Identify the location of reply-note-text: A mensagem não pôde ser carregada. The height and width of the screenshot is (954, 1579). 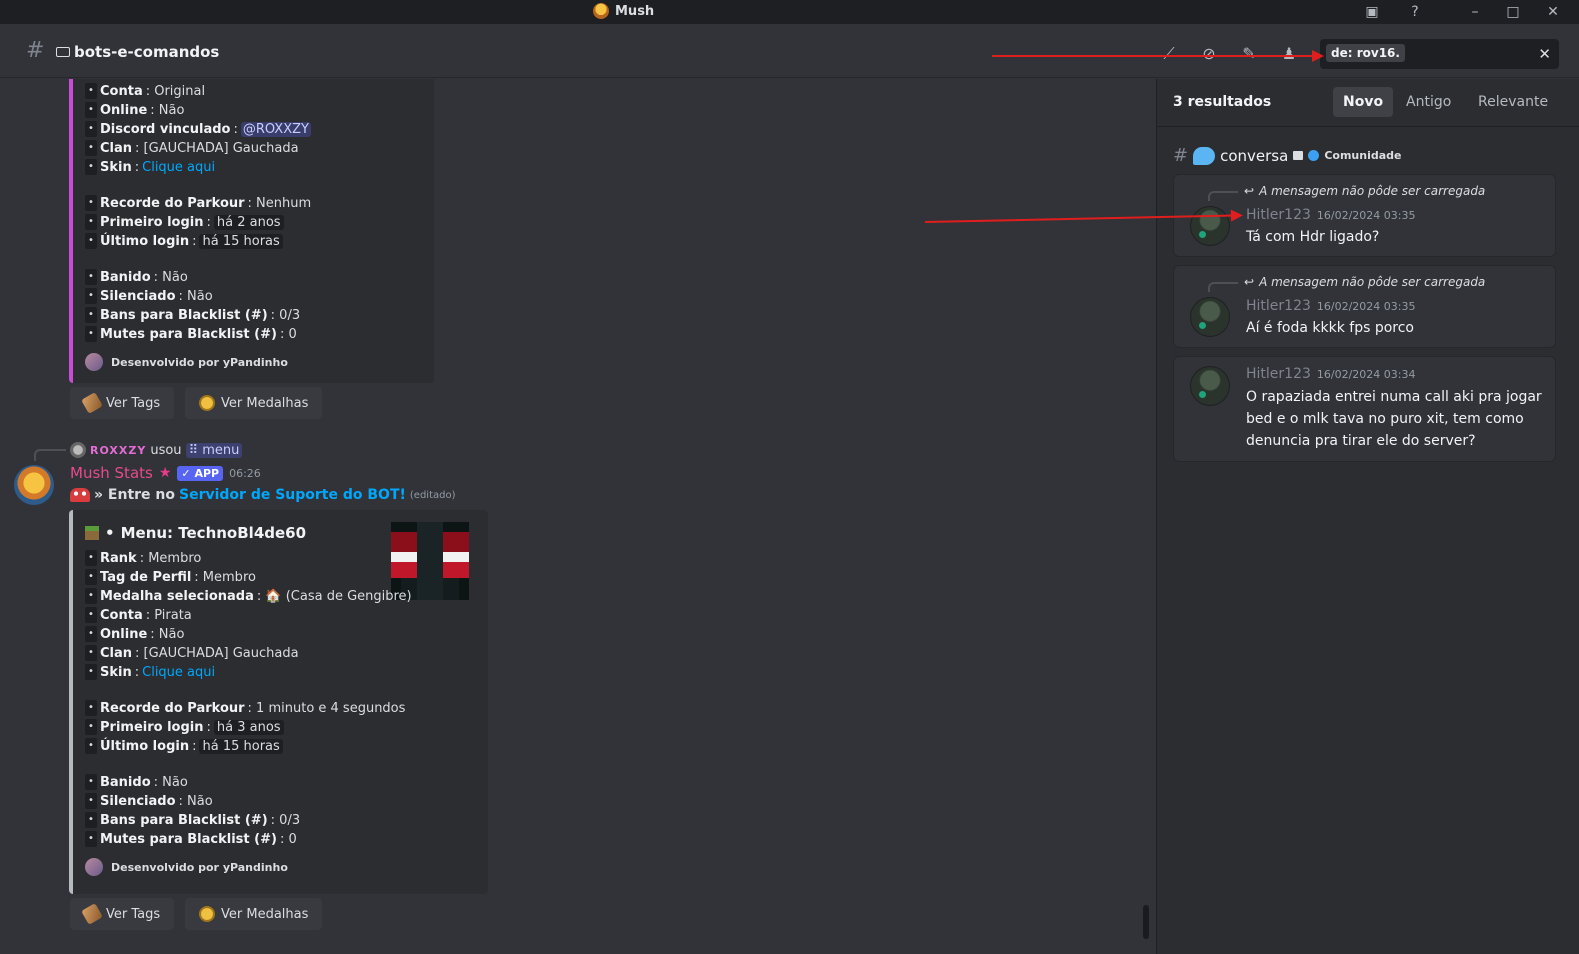
(1372, 282).